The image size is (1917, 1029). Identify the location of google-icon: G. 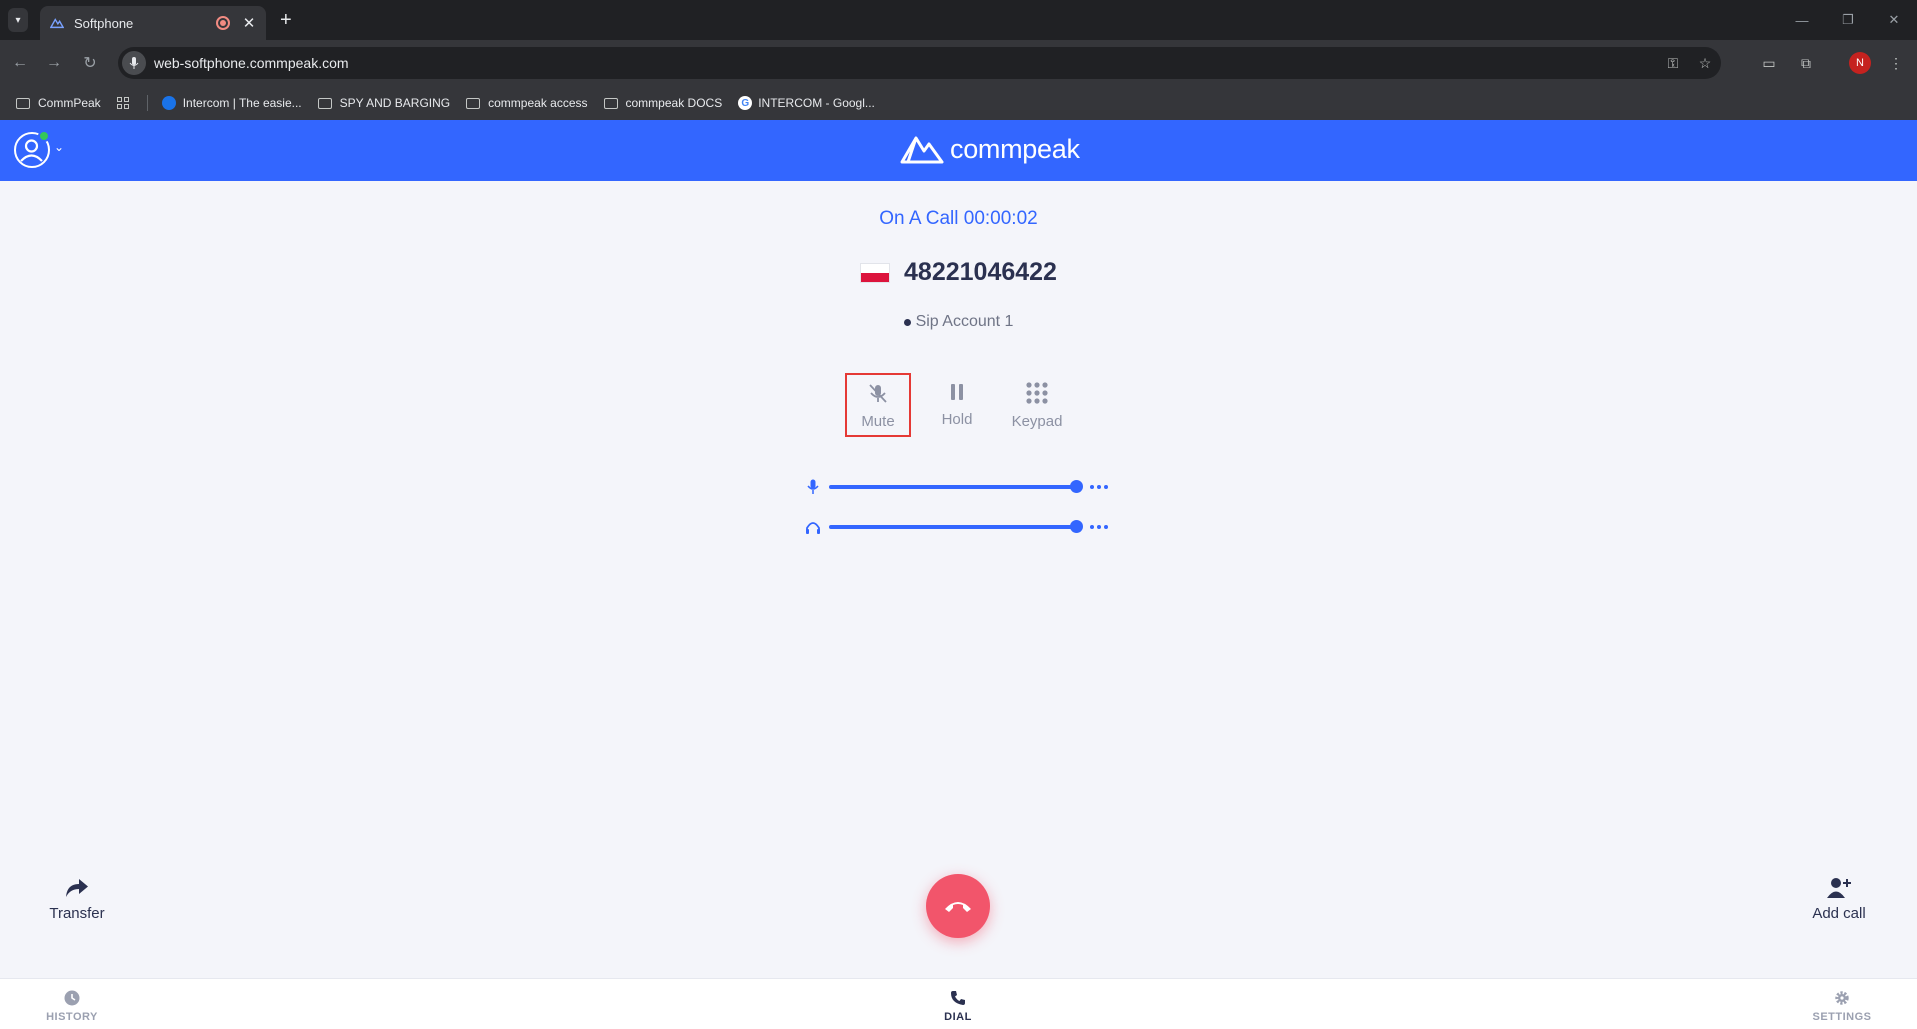
(745, 103).